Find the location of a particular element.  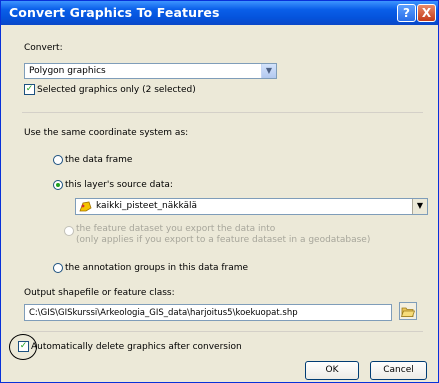

polygon-layer-icon is located at coordinates (85, 206).